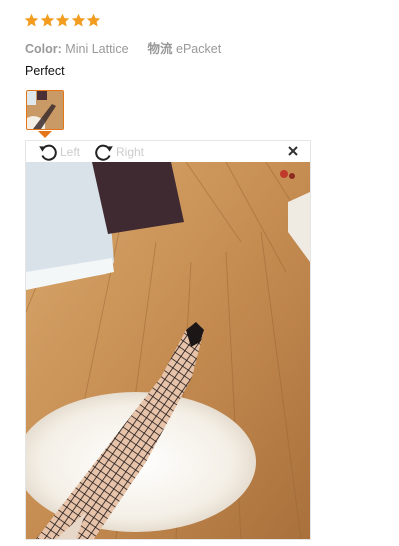 This screenshot has height=546, width=399. Describe the element at coordinates (104, 152) in the screenshot. I see `rotate-right-icon` at that location.